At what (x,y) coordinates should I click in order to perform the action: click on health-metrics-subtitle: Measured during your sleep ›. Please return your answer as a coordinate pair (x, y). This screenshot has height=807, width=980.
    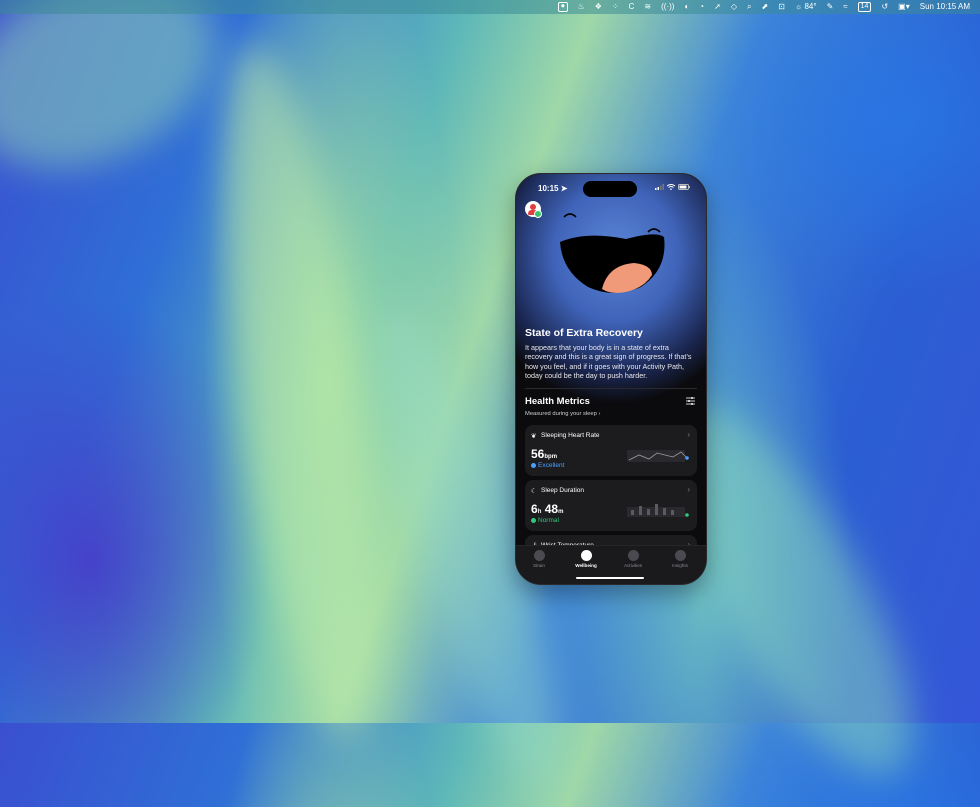
    Looking at the image, I should click on (562, 414).